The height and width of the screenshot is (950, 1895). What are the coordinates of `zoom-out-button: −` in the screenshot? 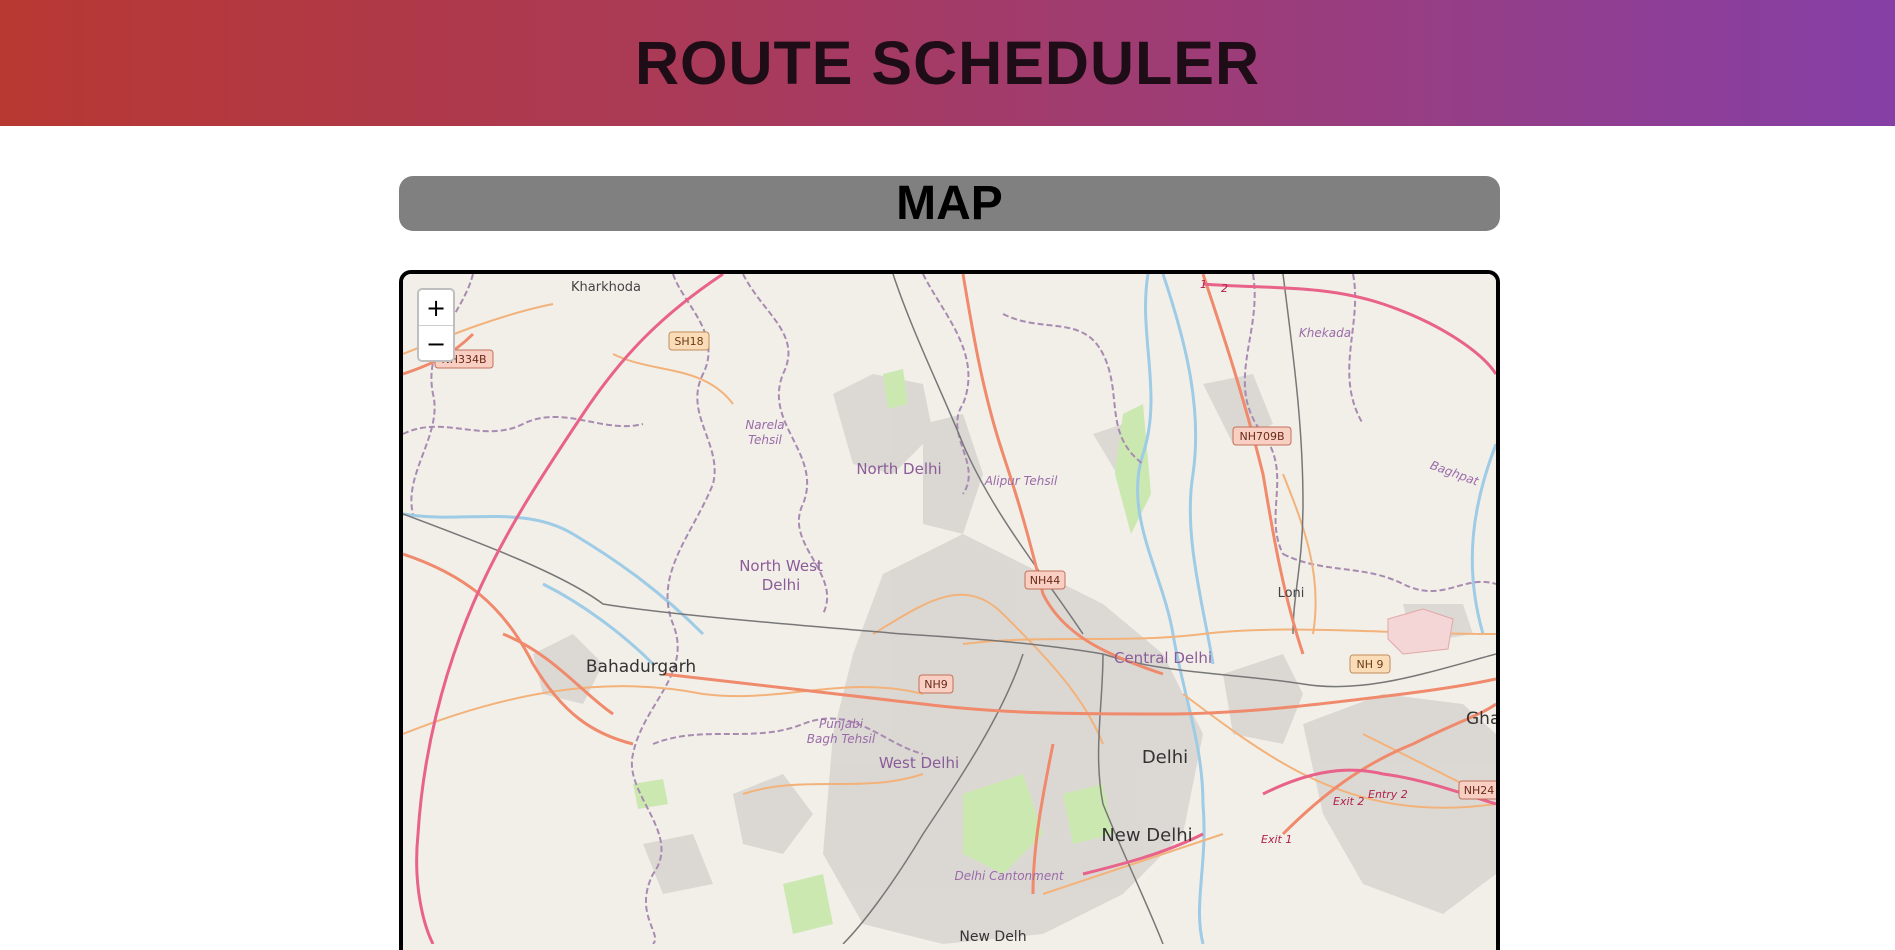 It's located at (436, 343).